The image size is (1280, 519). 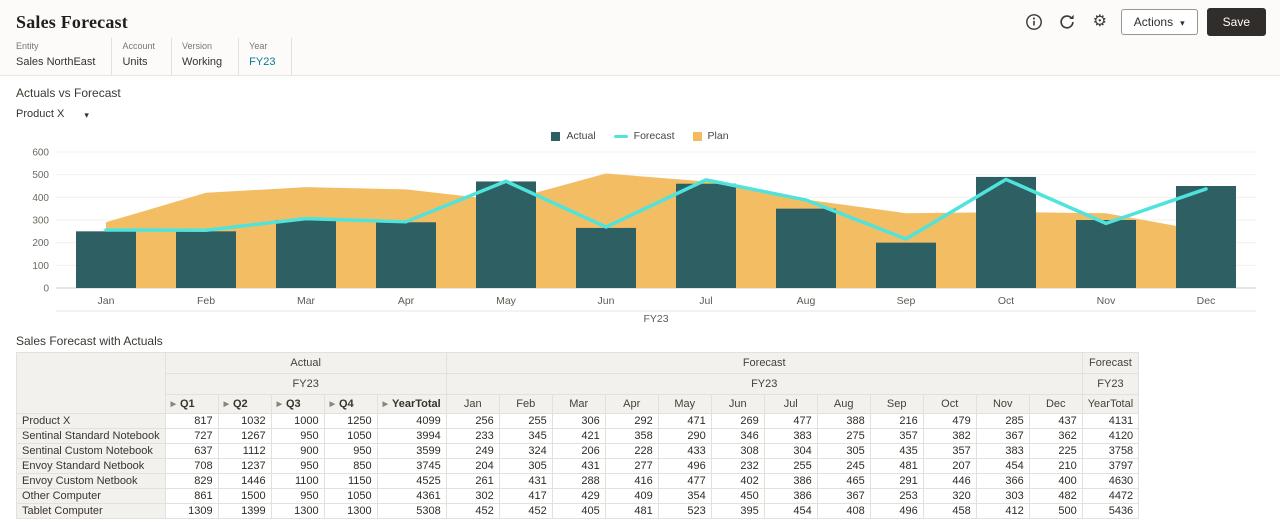 What do you see at coordinates (1236, 22) in the screenshot?
I see `save-button: Save` at bounding box center [1236, 22].